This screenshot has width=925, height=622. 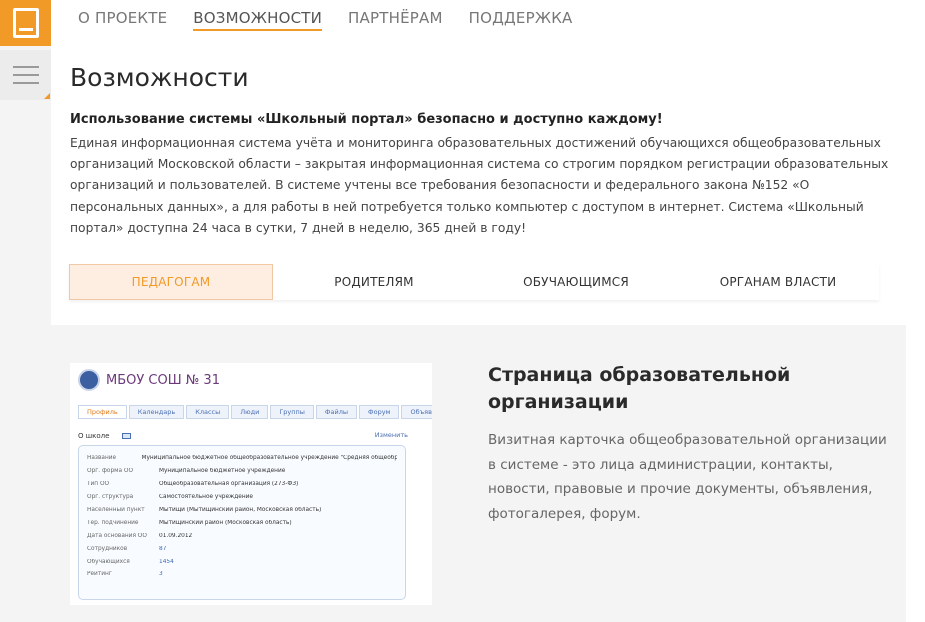 I want to click on nav-item-support: ПОДДЕРЖКА, so click(x=521, y=20).